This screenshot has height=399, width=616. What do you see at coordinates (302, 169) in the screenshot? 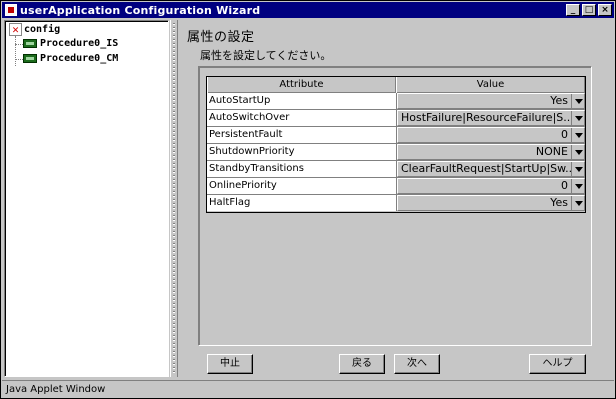
I see `attribute-cell: StandbyTransitions` at bounding box center [302, 169].